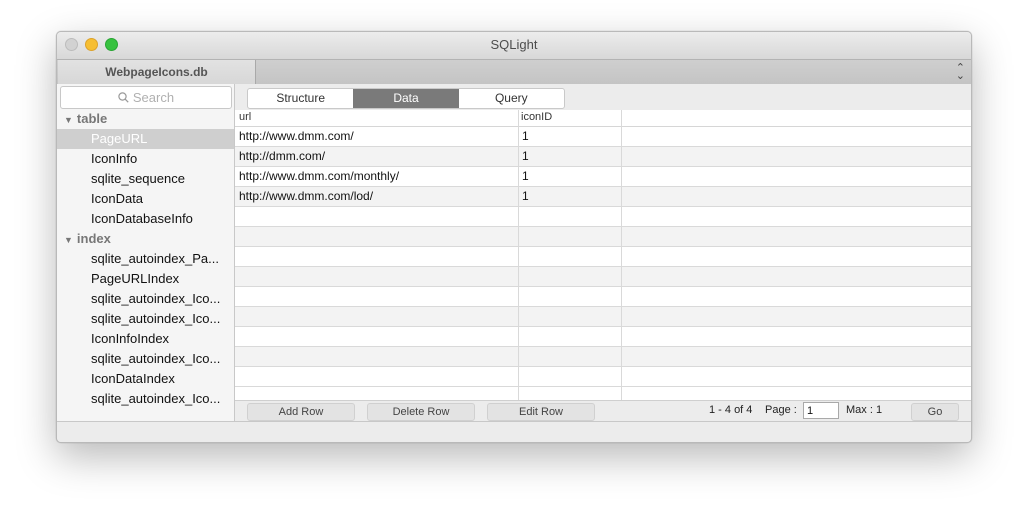 This screenshot has width=1026, height=523. What do you see at coordinates (731, 410) in the screenshot?
I see `row-range-label: 1 - 4 of 4` at bounding box center [731, 410].